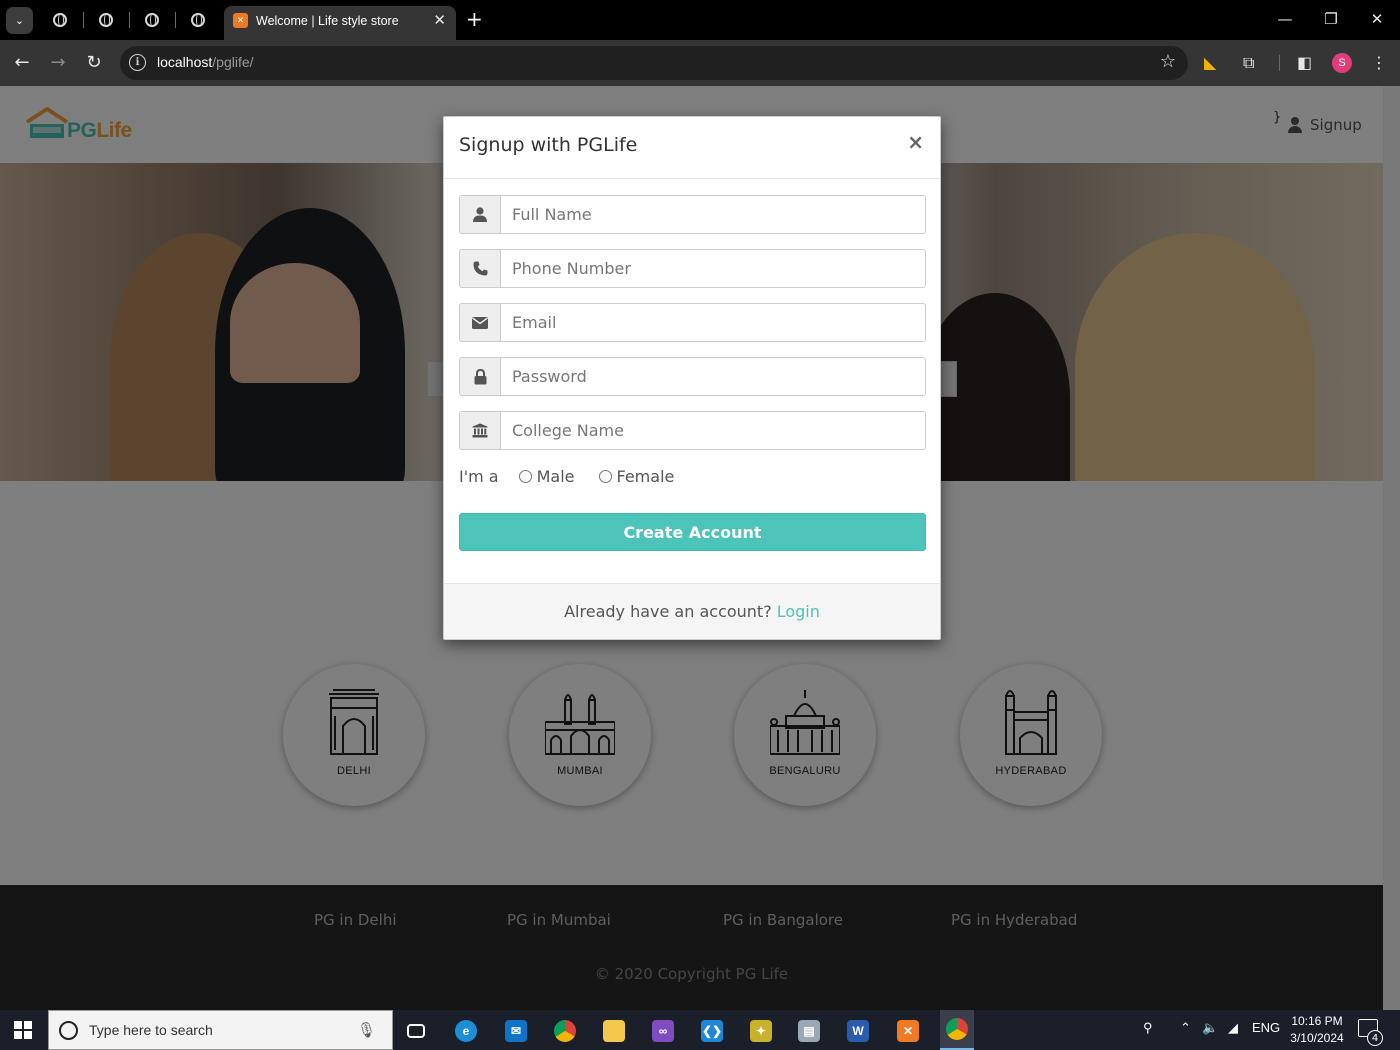  Describe the element at coordinates (1148, 1028) in the screenshot. I see `people-icon: ⚲` at that location.